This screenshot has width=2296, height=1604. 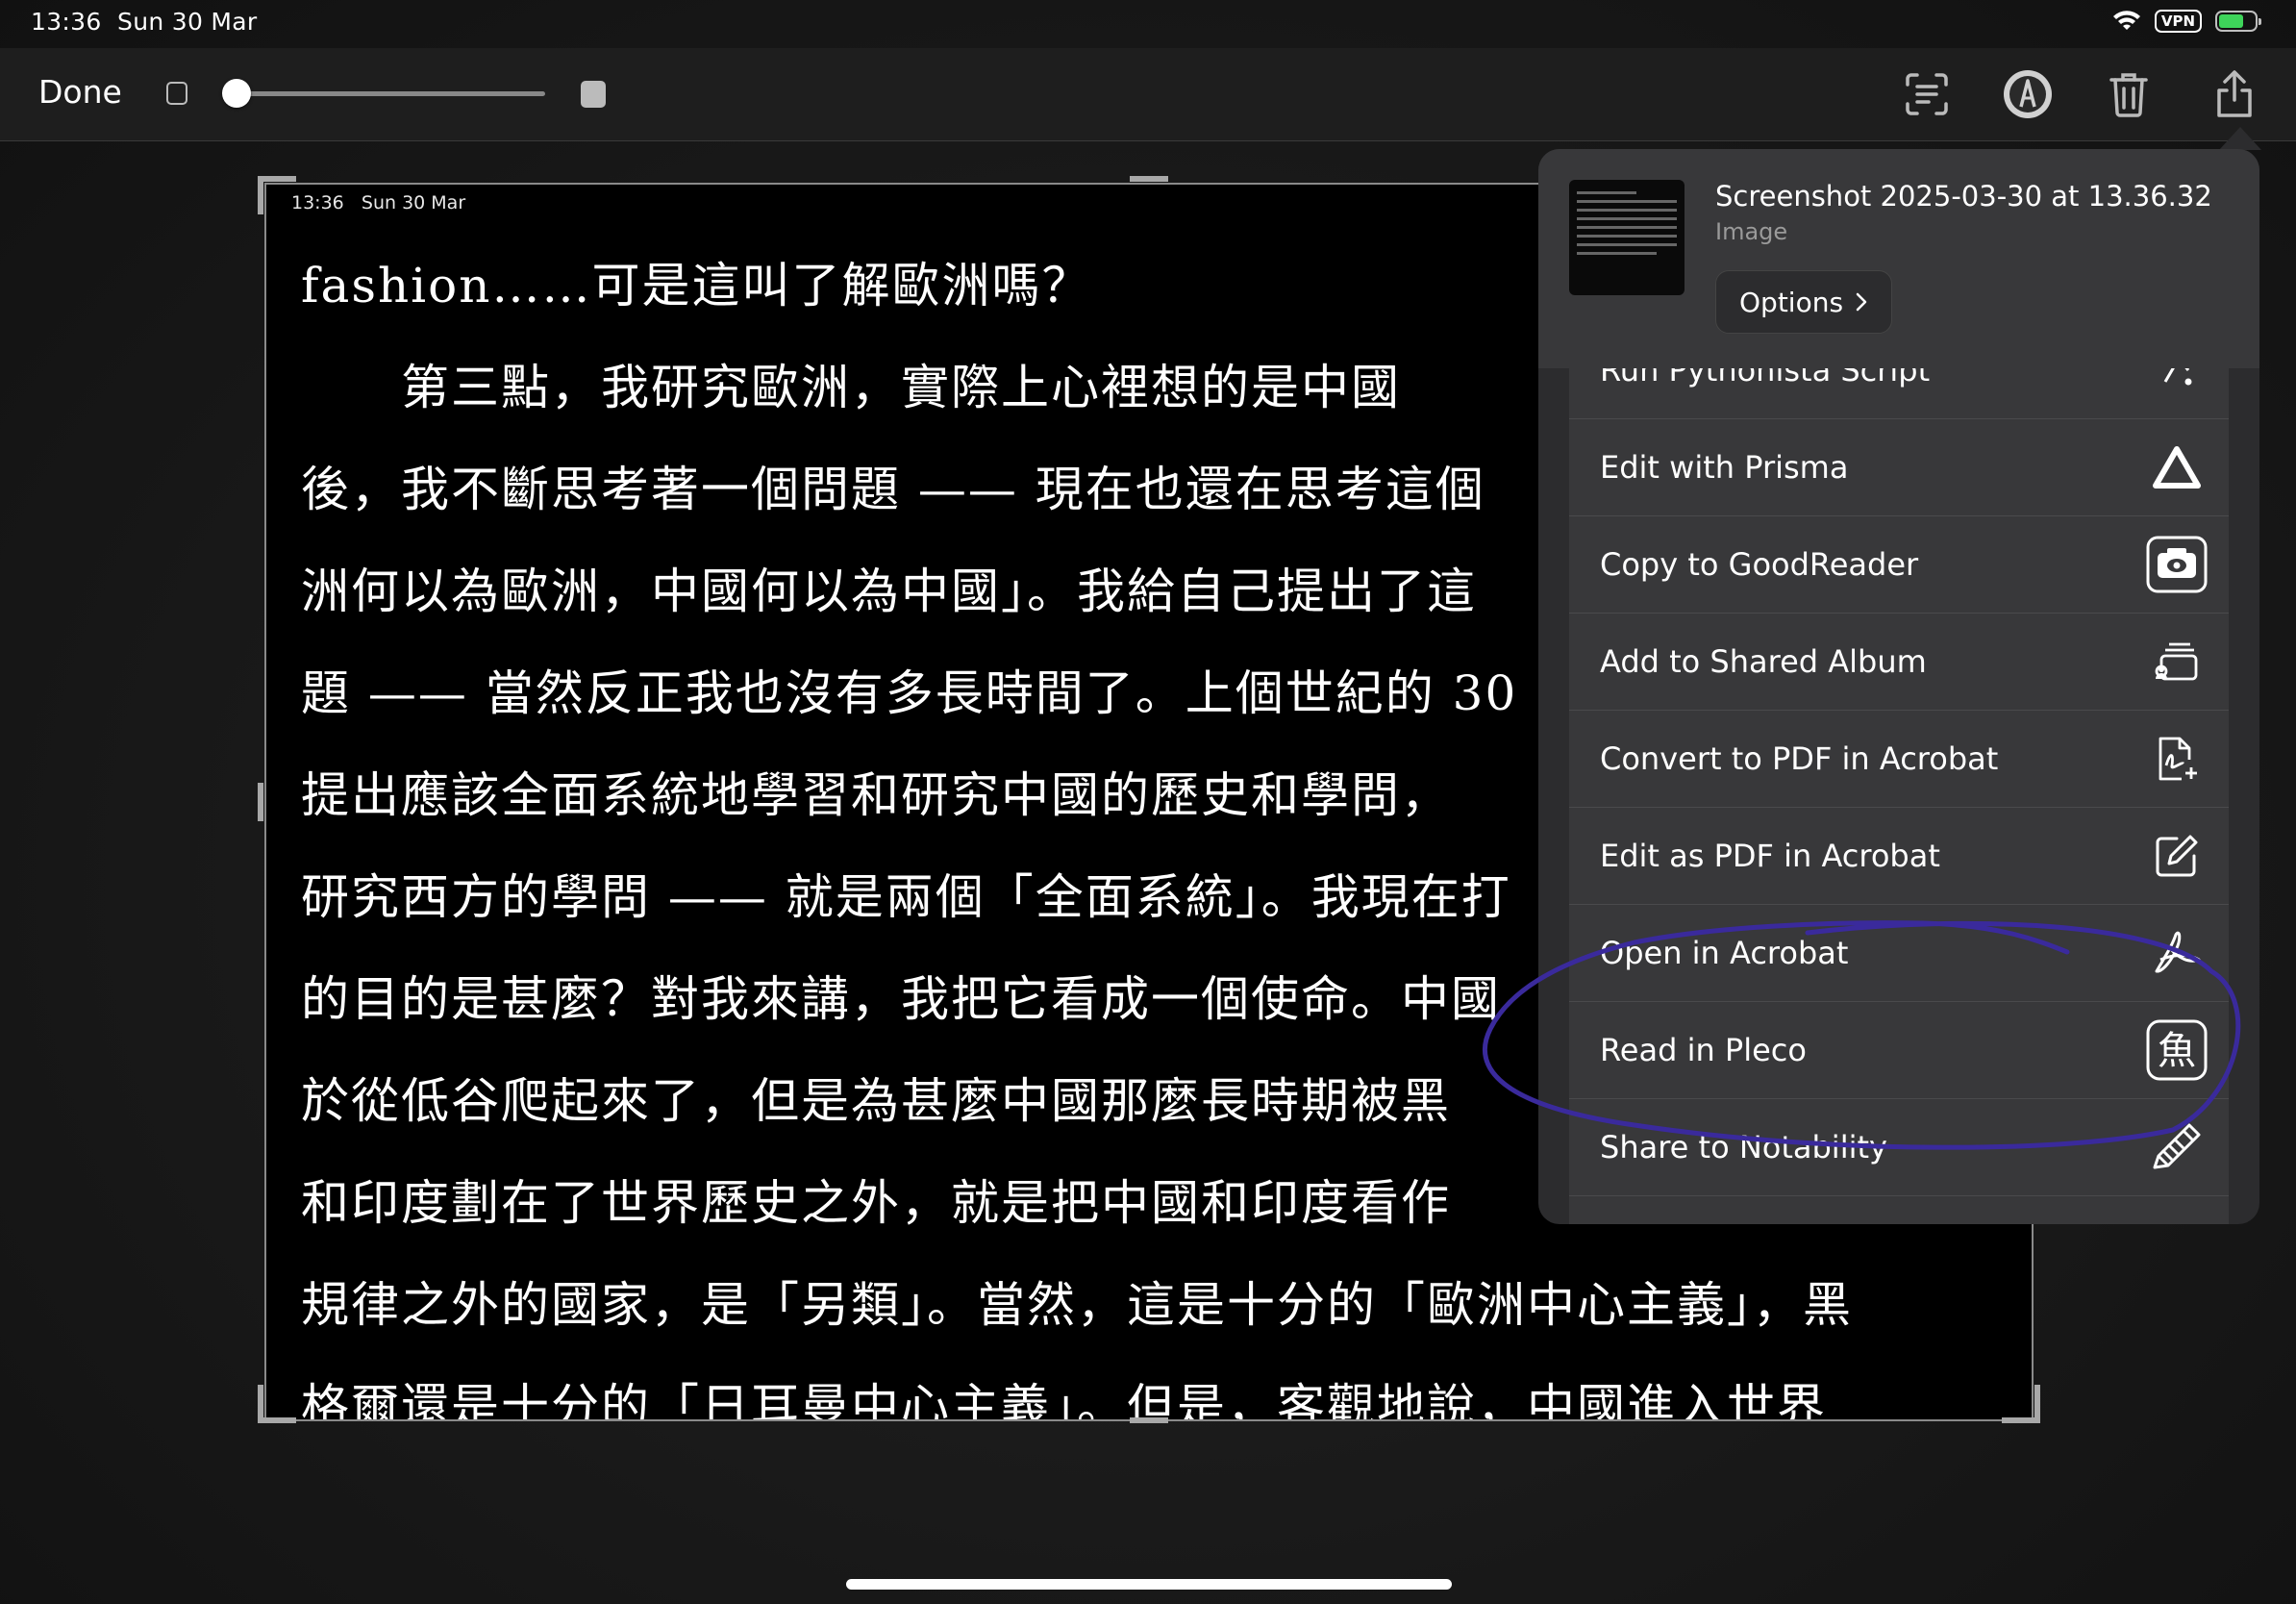 What do you see at coordinates (1763, 661) in the screenshot?
I see `action-label: Add to Shared Album` at bounding box center [1763, 661].